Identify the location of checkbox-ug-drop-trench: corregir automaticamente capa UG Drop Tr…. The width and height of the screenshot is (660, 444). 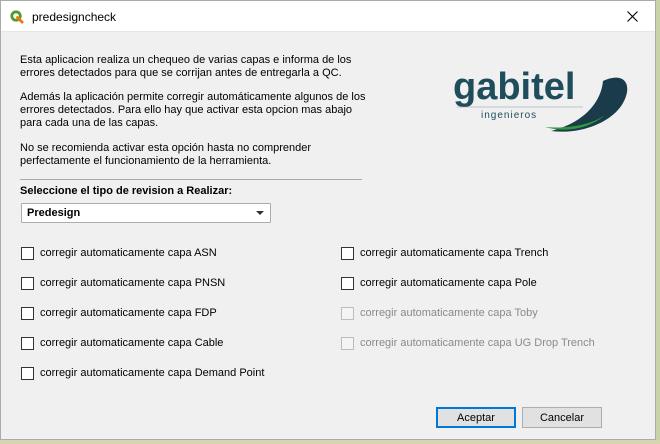
(468, 343).